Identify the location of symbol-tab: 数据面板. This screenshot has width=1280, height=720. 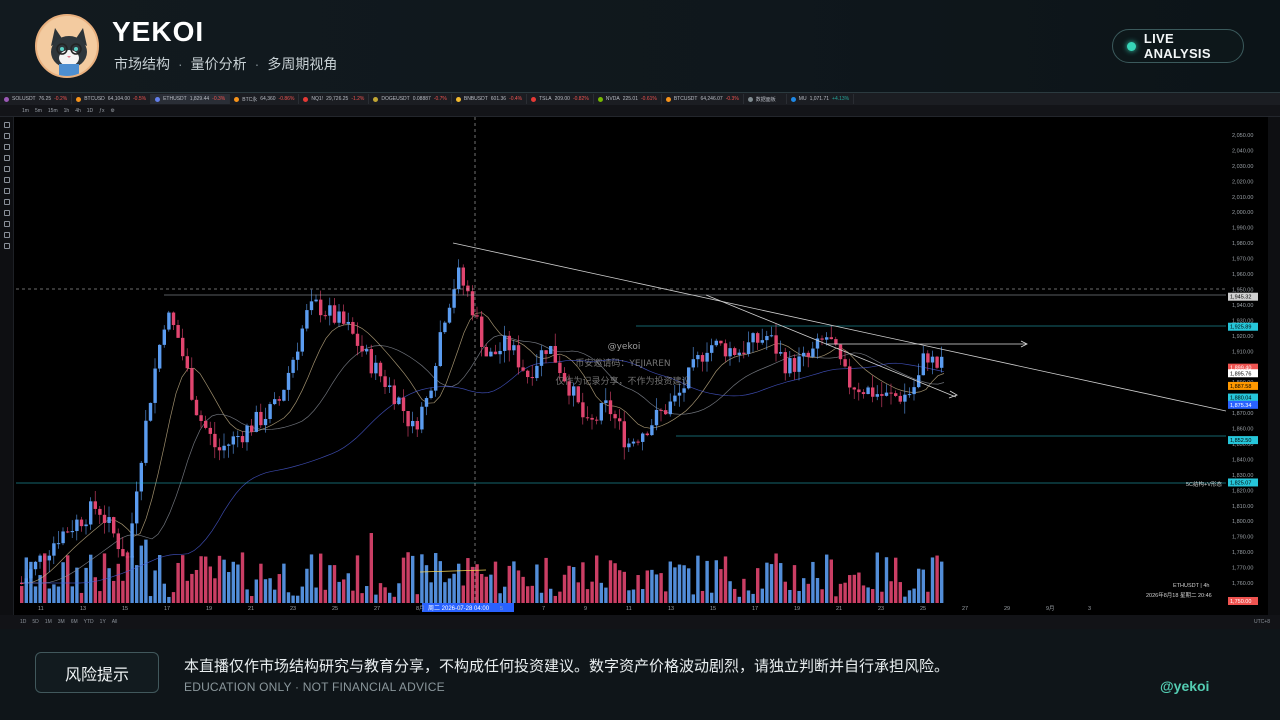
(765, 99).